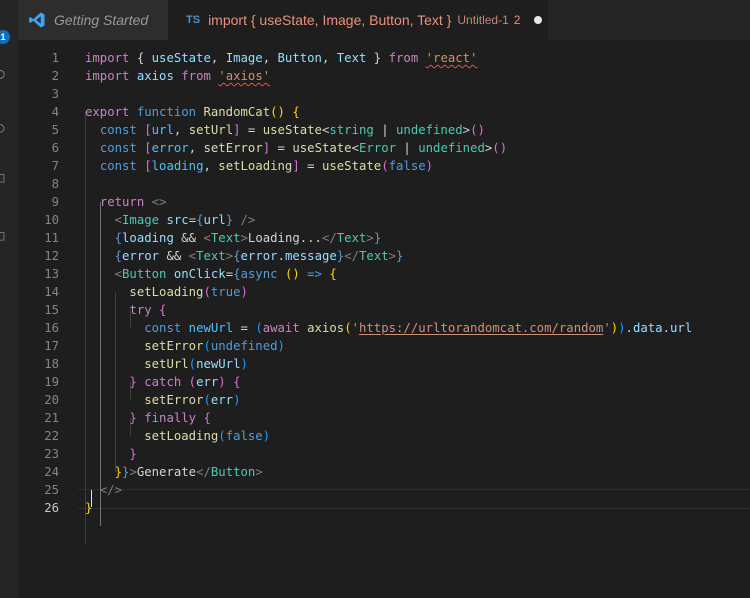  Describe the element at coordinates (384, 382) in the screenshot. I see `code-line: 19 } catch (err) {` at that location.